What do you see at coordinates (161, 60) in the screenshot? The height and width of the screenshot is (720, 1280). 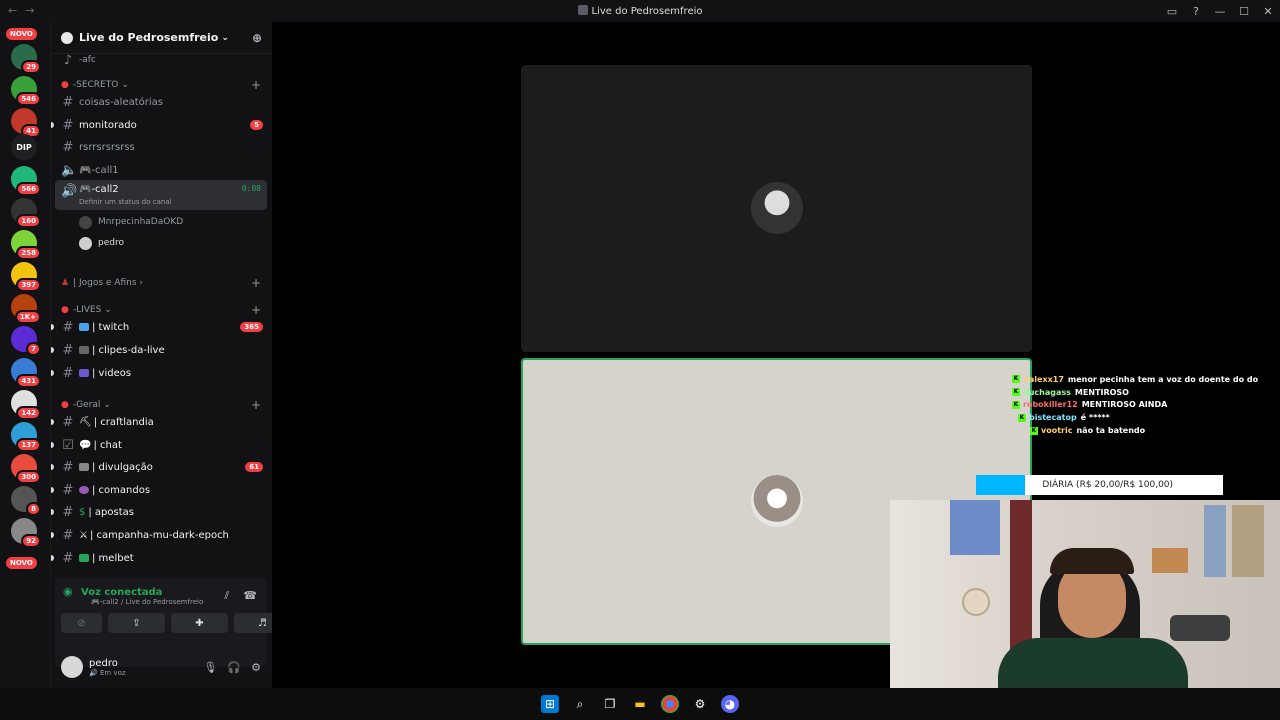 I see `channel-partial: ♪ -afc` at bounding box center [161, 60].